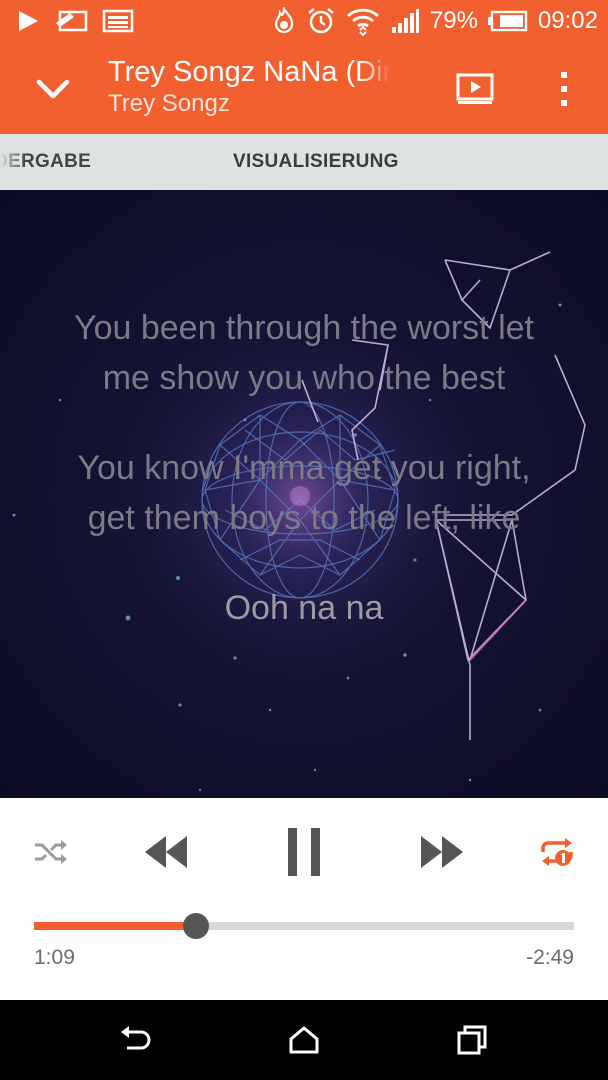  I want to click on cast-button, so click(475, 89).